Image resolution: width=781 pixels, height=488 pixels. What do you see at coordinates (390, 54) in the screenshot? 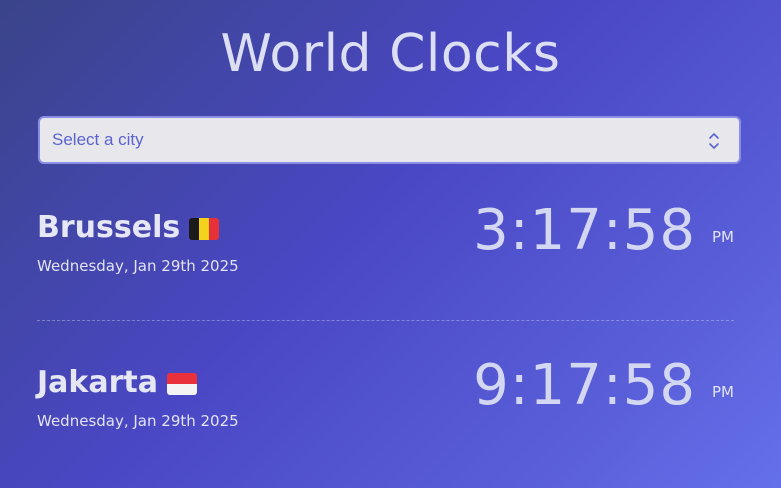
I see `page-title: World Clocks` at bounding box center [390, 54].